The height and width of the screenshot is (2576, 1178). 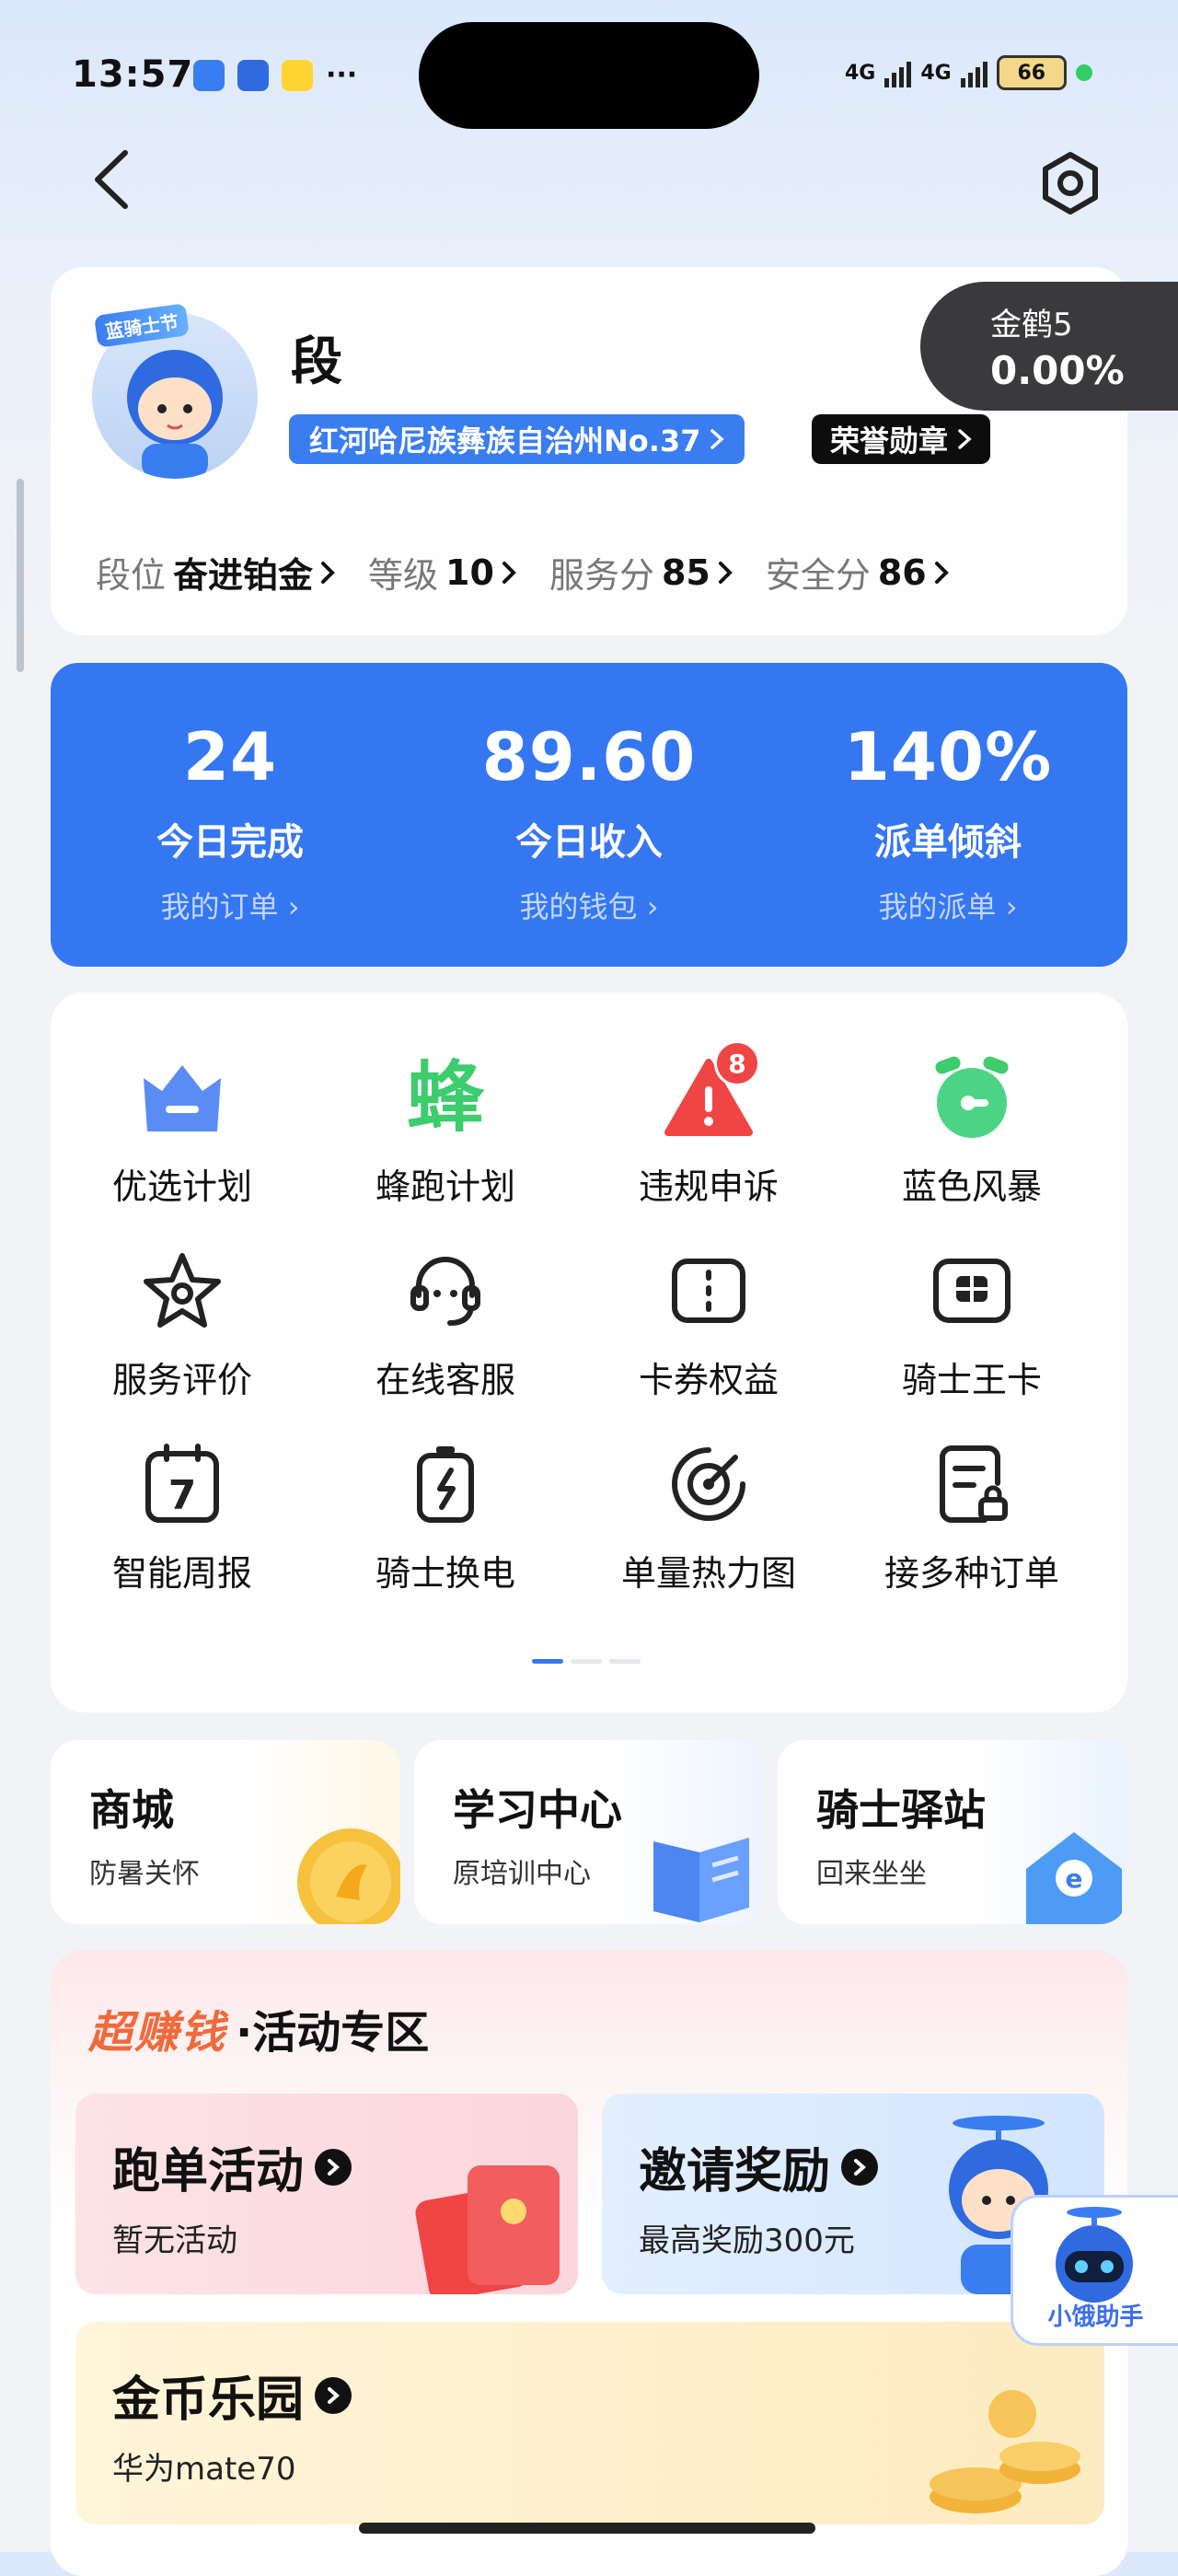 I want to click on gear-icon, so click(x=1070, y=183).